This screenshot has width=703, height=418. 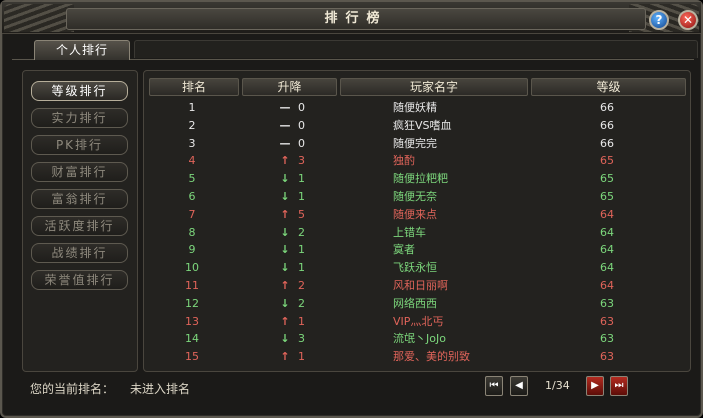 What do you see at coordinates (420, 179) in the screenshot?
I see `player-name-cell: 随便拉粑粑` at bounding box center [420, 179].